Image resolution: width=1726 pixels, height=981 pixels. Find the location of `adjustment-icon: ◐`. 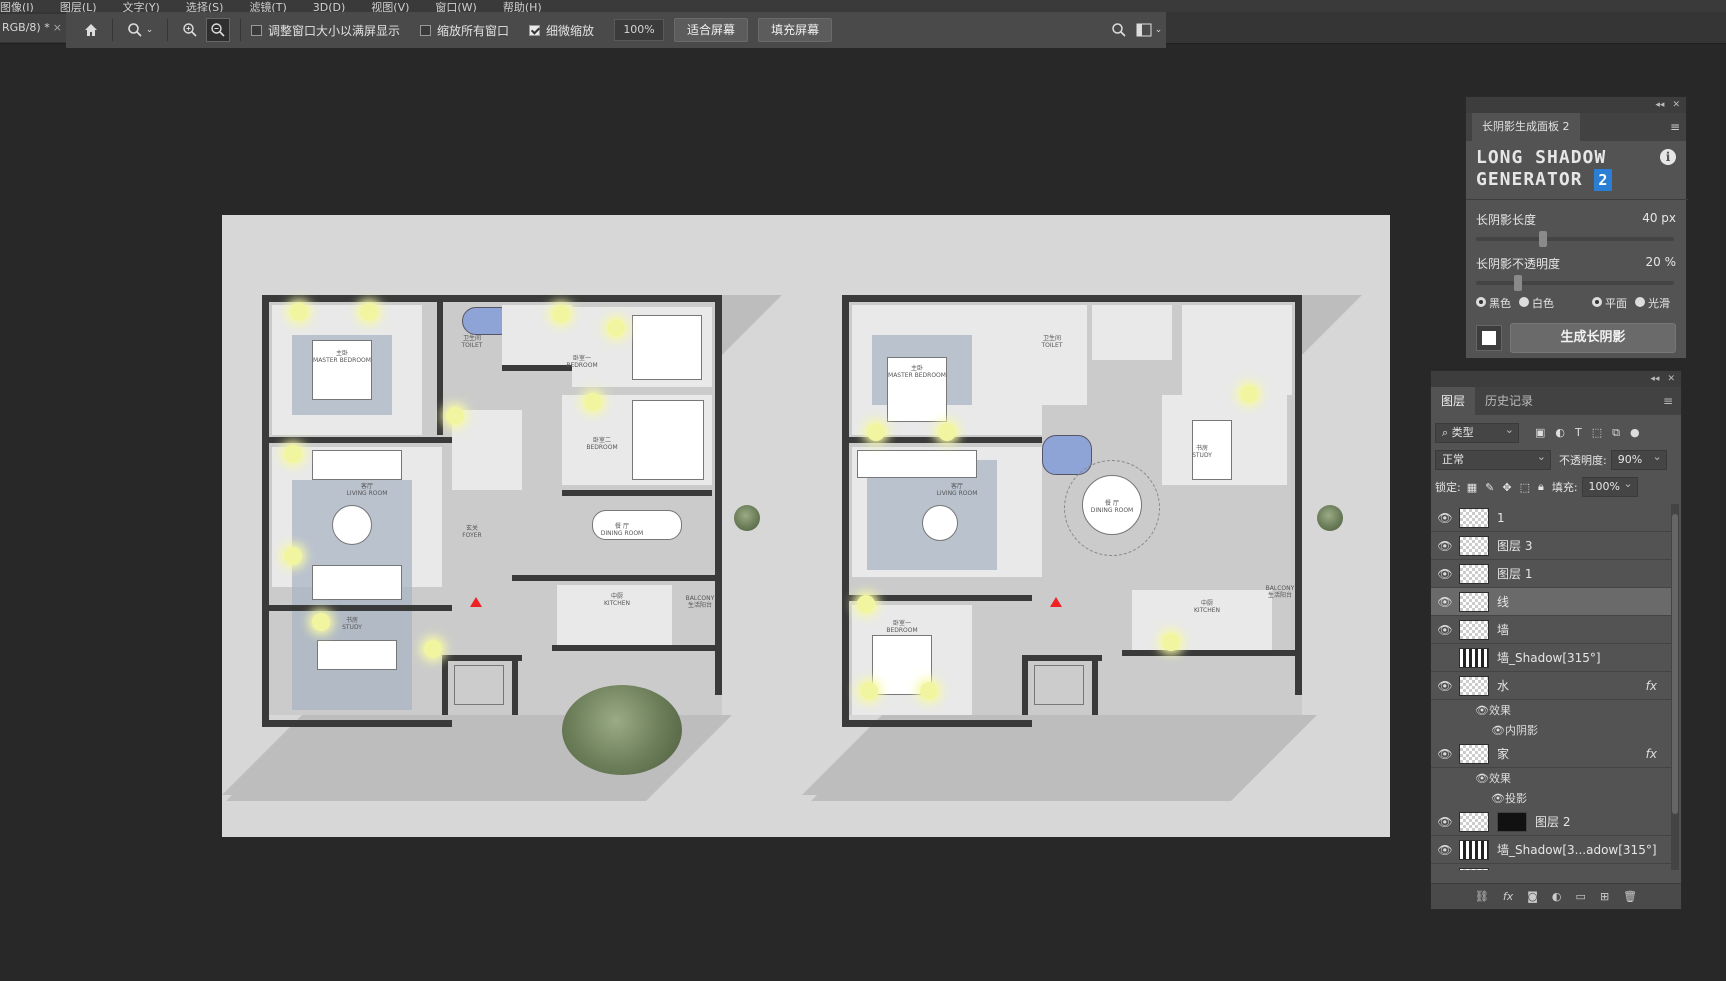

adjustment-icon: ◐ is located at coordinates (1557, 896).